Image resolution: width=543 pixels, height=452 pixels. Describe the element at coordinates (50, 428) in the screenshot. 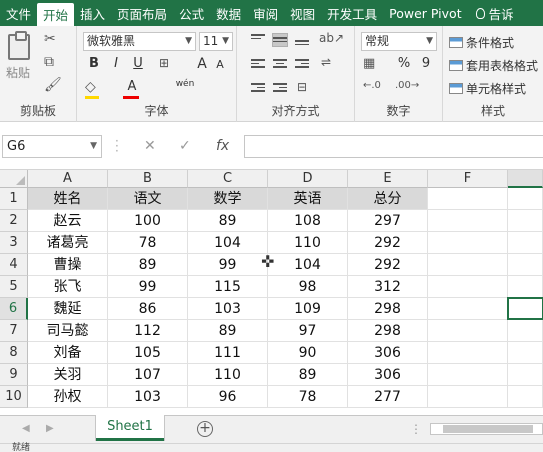

I see `next-sheet-icon: ▶` at that location.